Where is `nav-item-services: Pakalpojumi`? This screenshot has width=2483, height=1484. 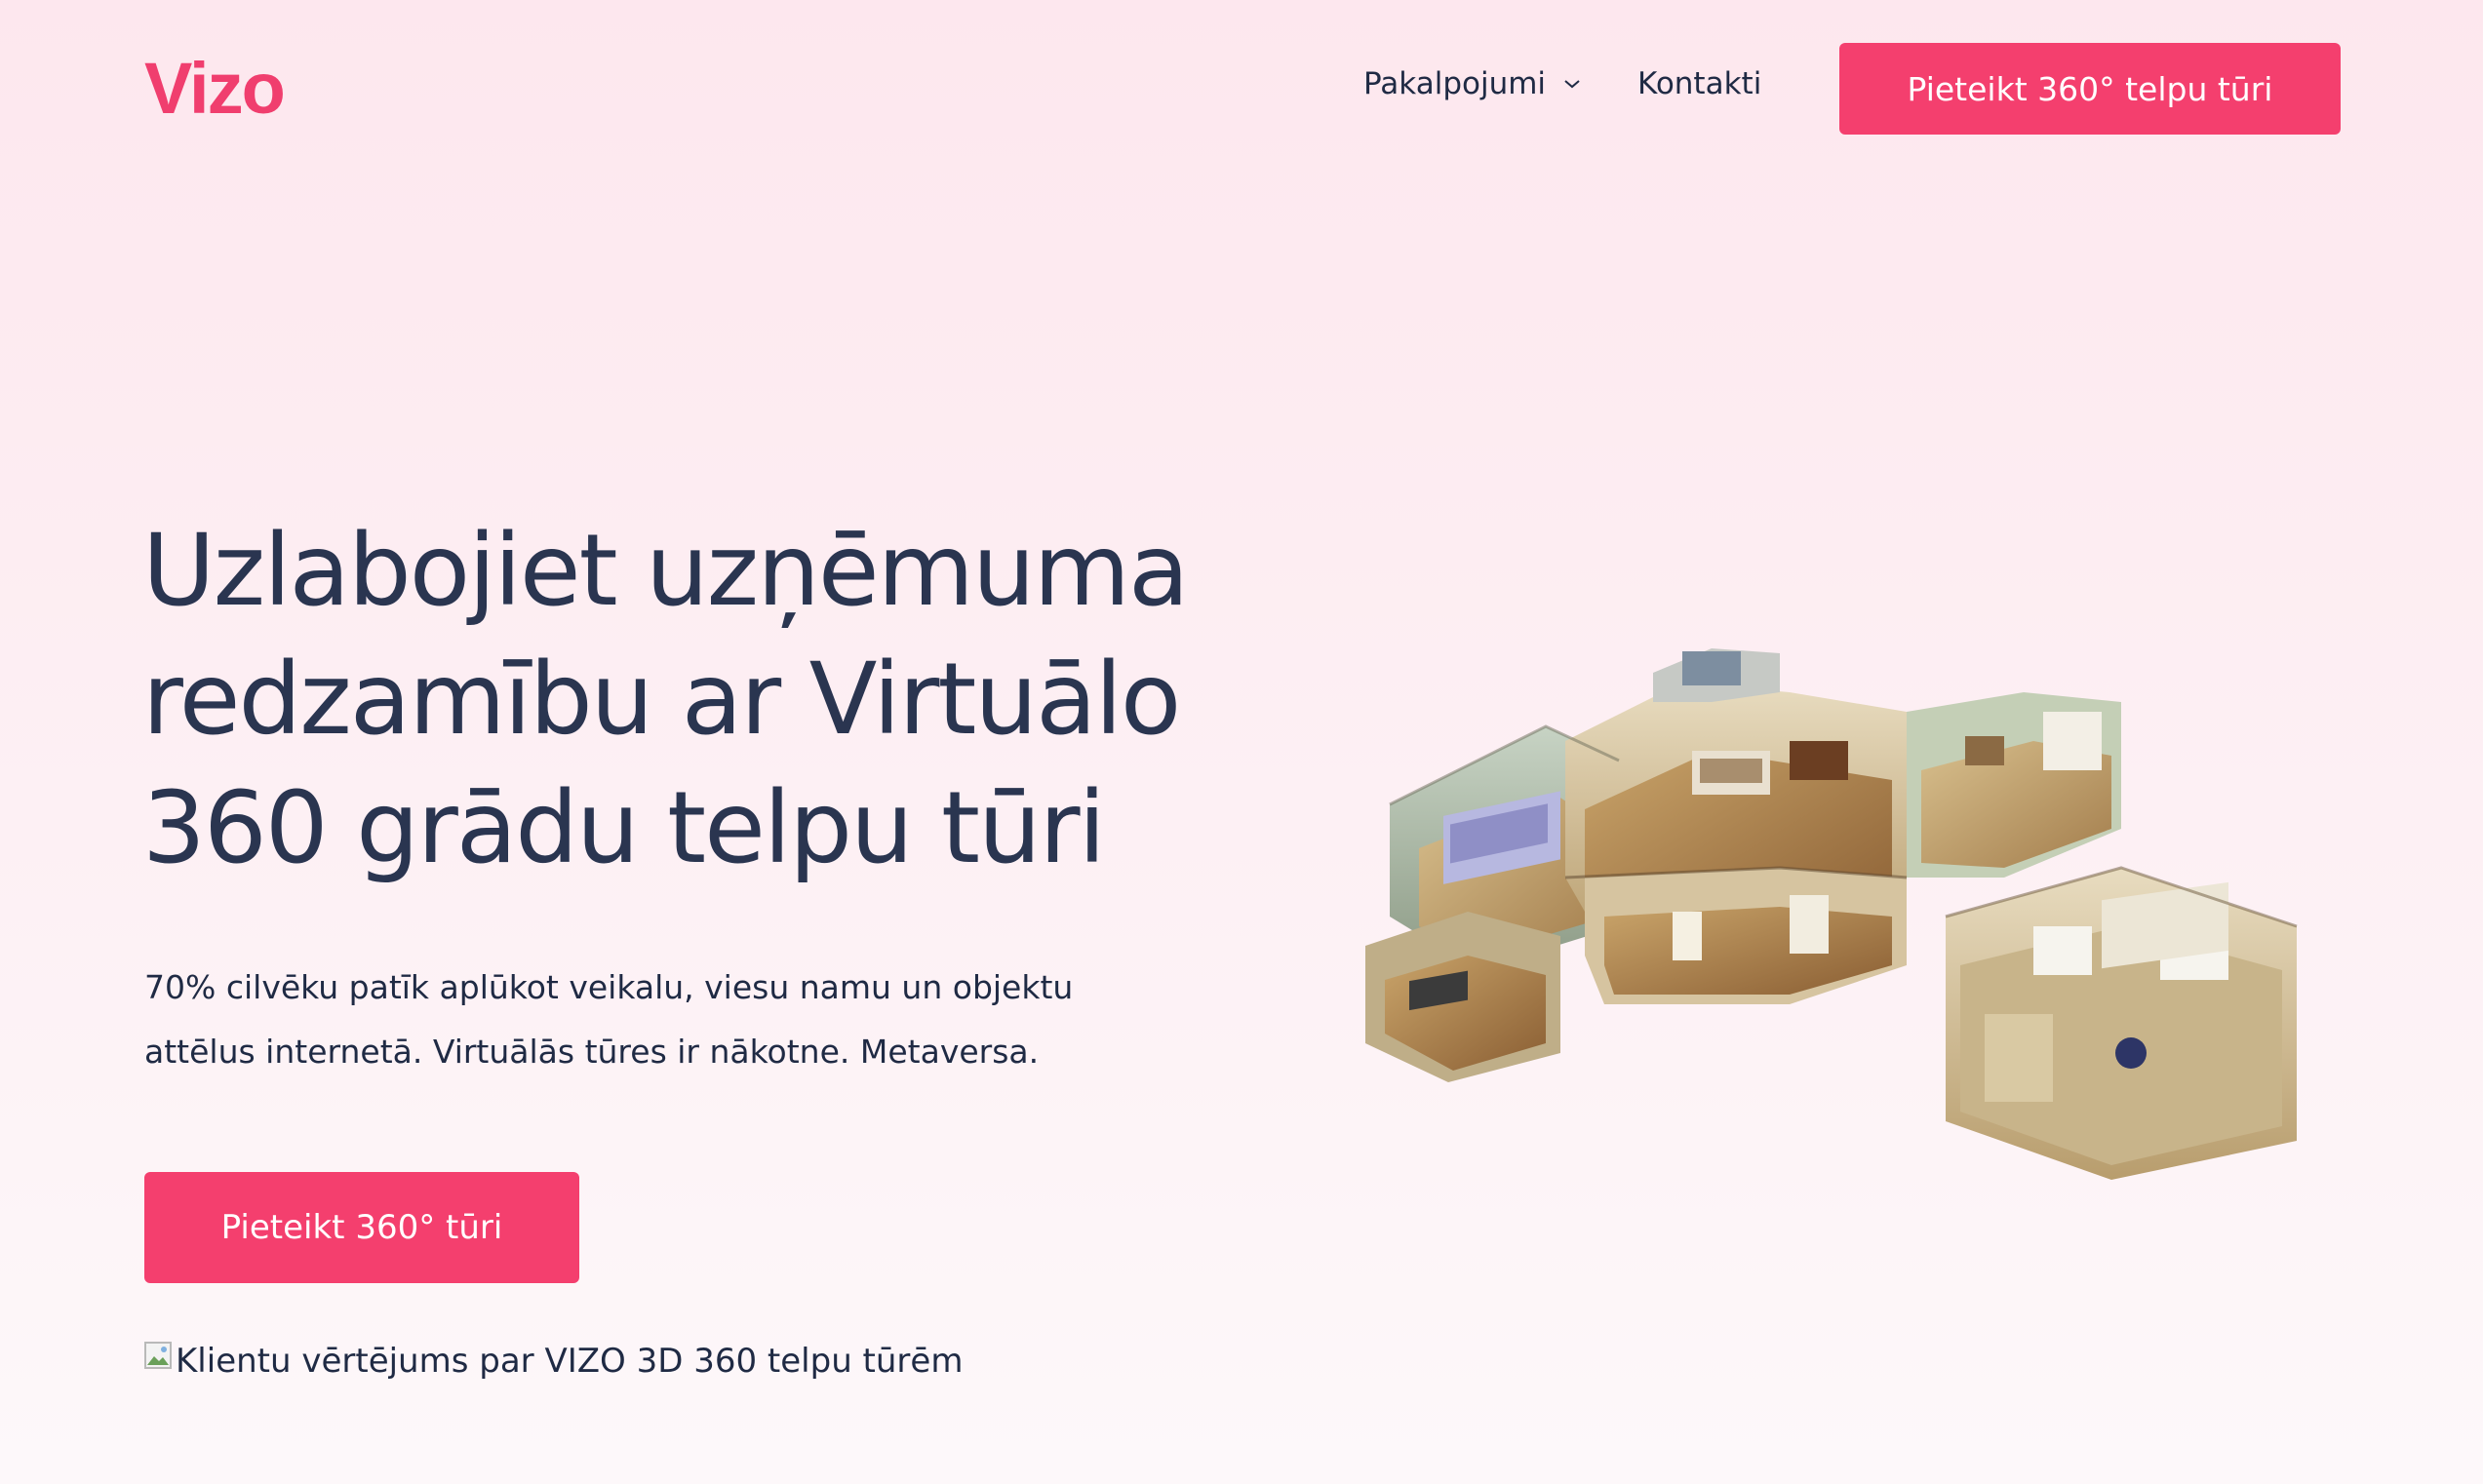 nav-item-services: Pakalpojumi is located at coordinates (1472, 83).